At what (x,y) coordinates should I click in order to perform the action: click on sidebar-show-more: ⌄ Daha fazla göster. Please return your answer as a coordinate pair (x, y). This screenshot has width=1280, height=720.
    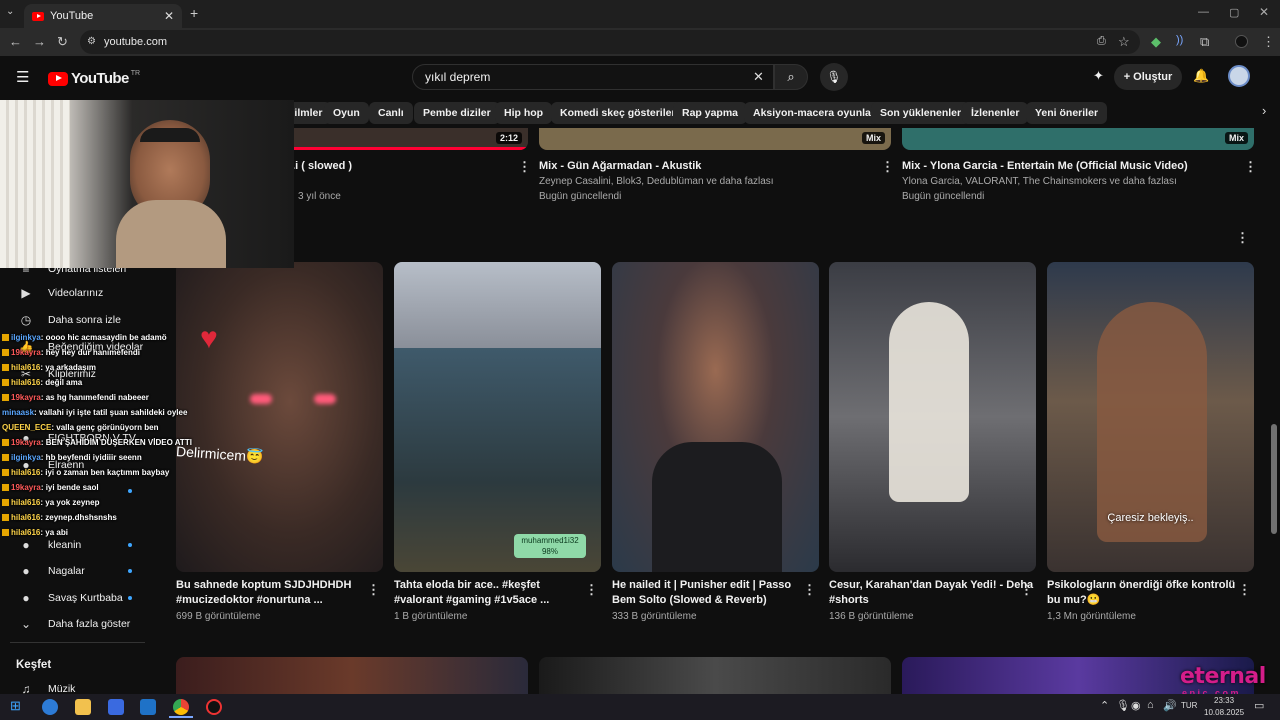
    Looking at the image, I should click on (73, 624).